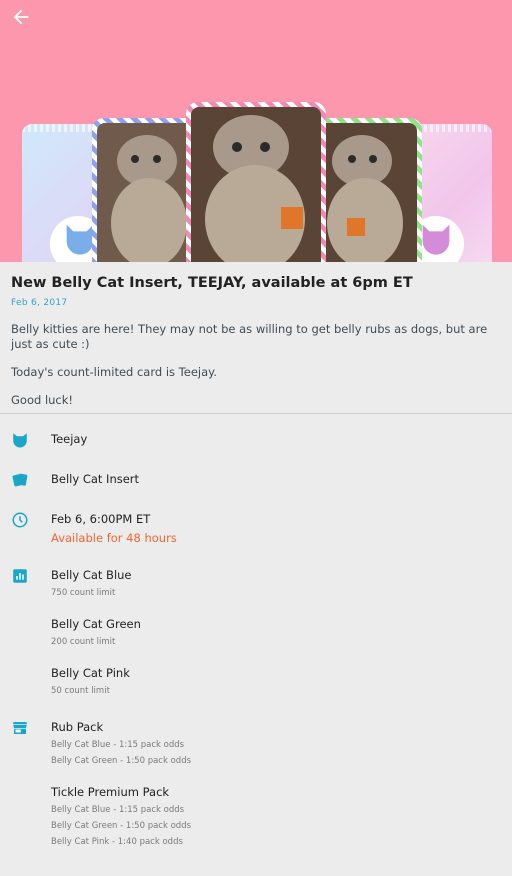 The height and width of the screenshot is (876, 512). What do you see at coordinates (20, 576) in the screenshot?
I see `bar-chart-icon` at bounding box center [20, 576].